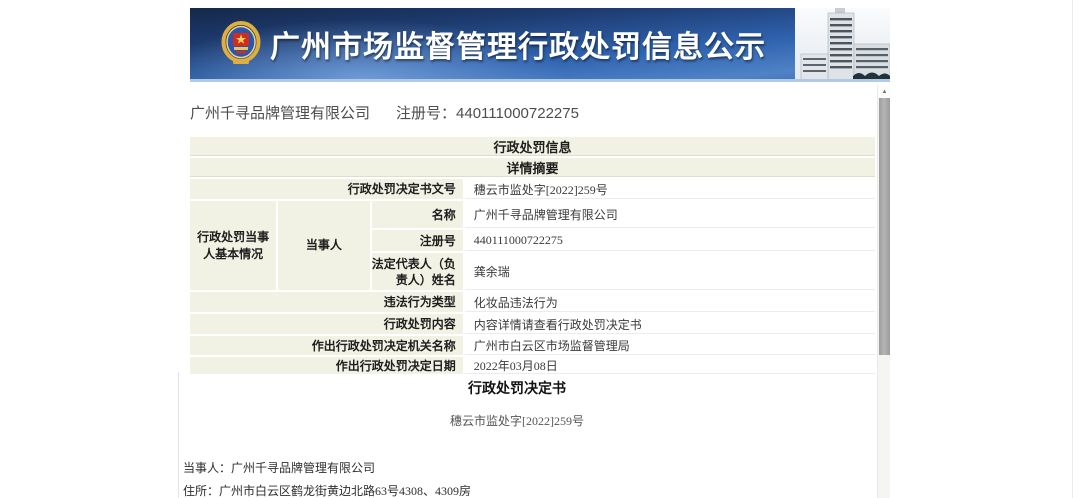 Image resolution: width=1080 pixels, height=498 pixels. Describe the element at coordinates (884, 91) in the screenshot. I see `scrollbar-up-arrow-icon: ▲` at that location.